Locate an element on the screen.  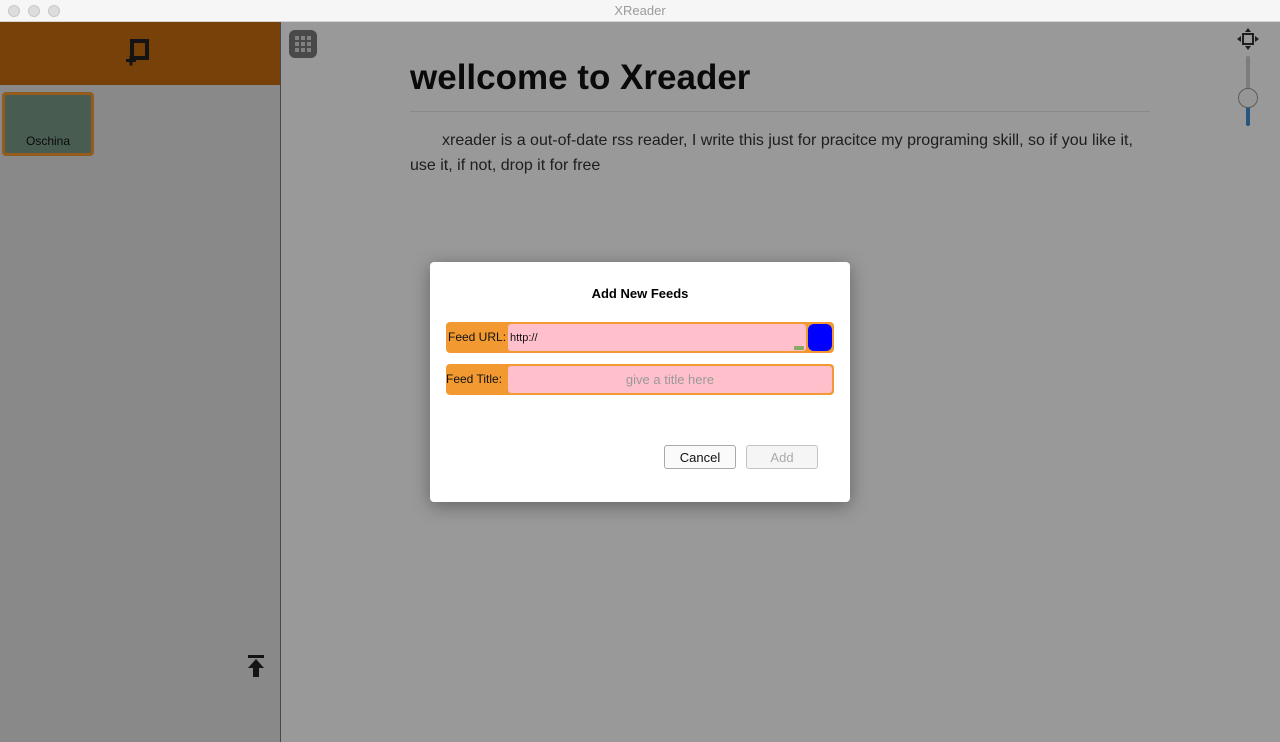
feed-url-input is located at coordinates (657, 337).